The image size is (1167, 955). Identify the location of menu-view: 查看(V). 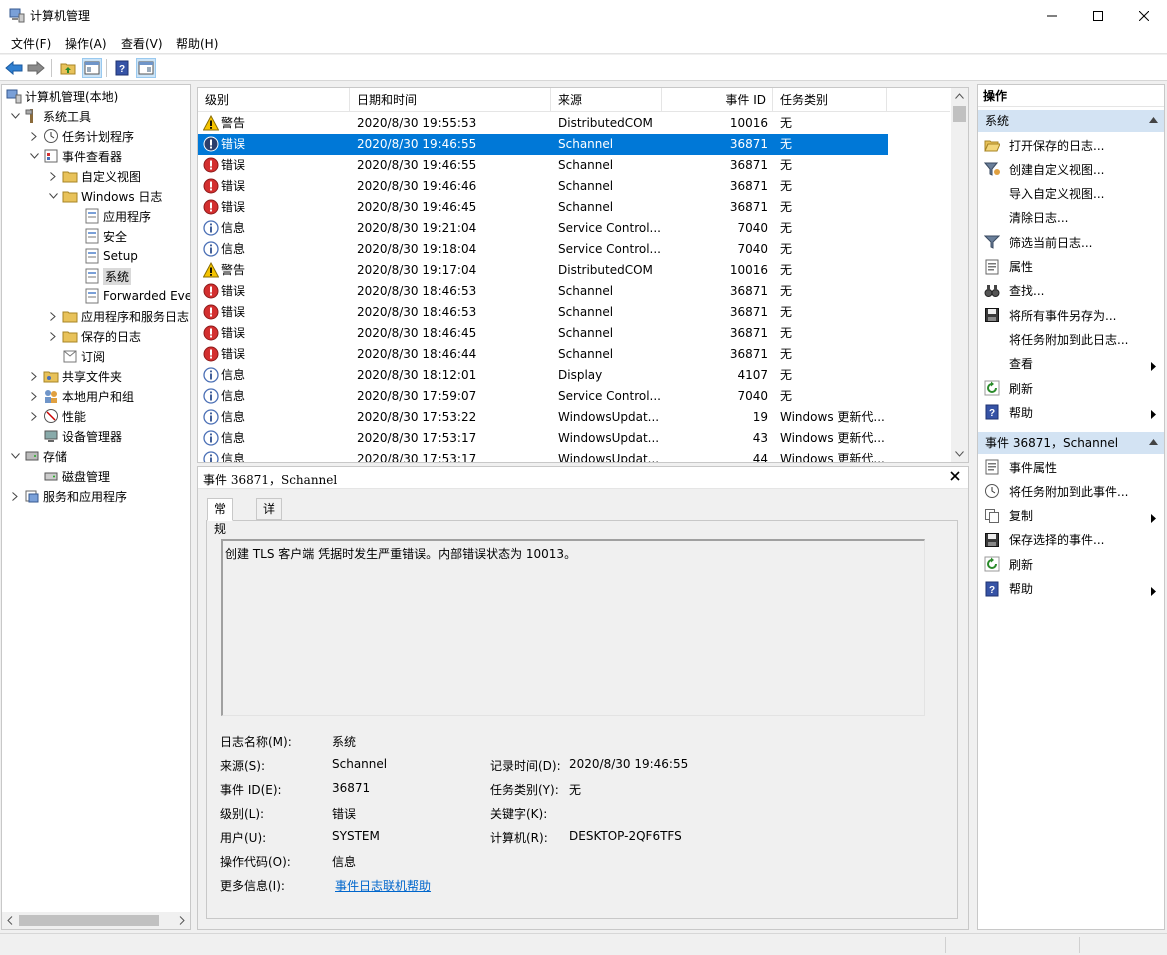
(142, 43).